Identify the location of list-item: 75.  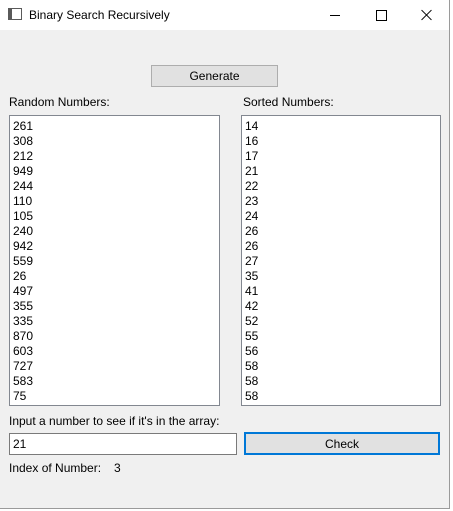
(116, 396).